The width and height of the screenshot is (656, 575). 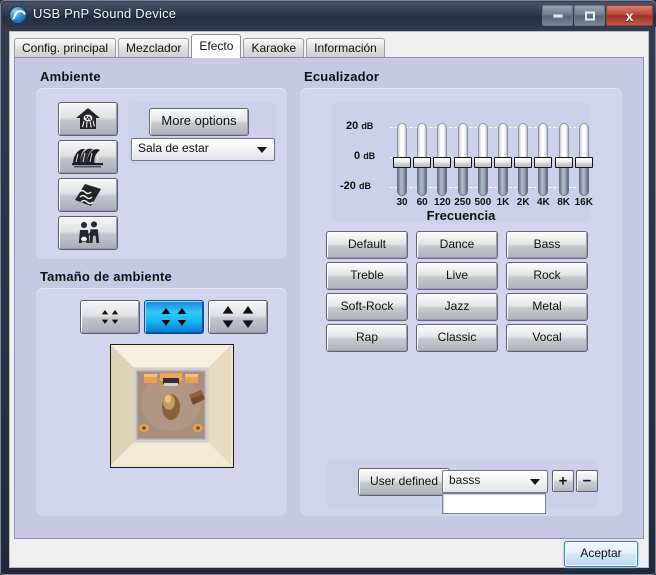 I want to click on ambience-hall-button, so click(x=88, y=157).